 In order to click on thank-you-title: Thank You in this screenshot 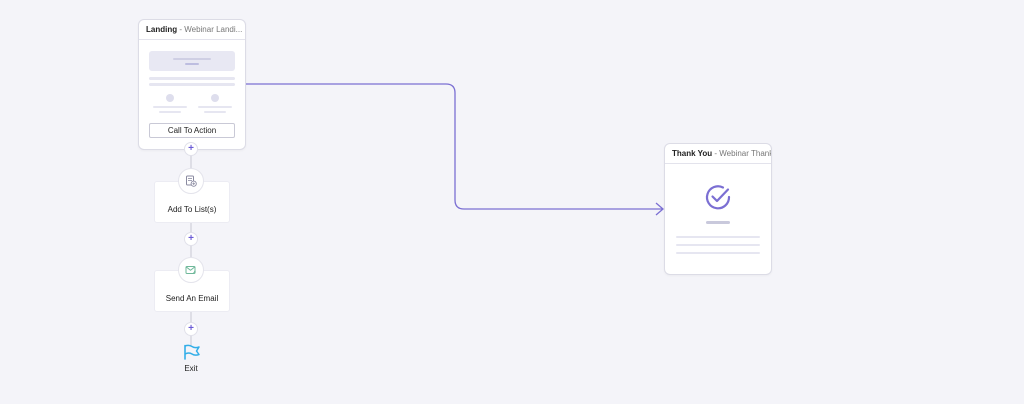, I will do `click(692, 153)`.